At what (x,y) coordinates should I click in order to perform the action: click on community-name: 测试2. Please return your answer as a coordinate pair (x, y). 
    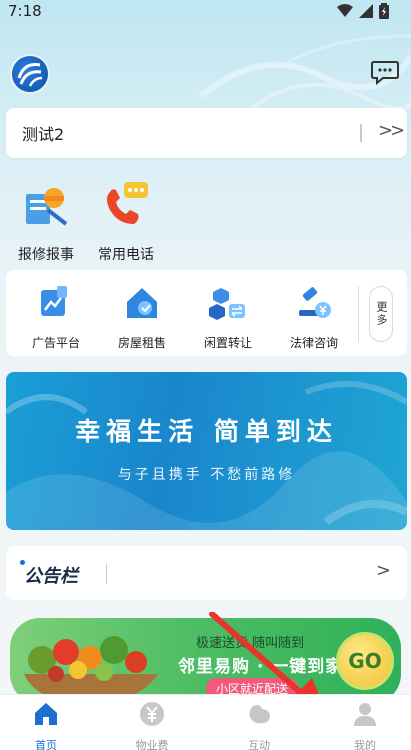
    Looking at the image, I should click on (43, 134).